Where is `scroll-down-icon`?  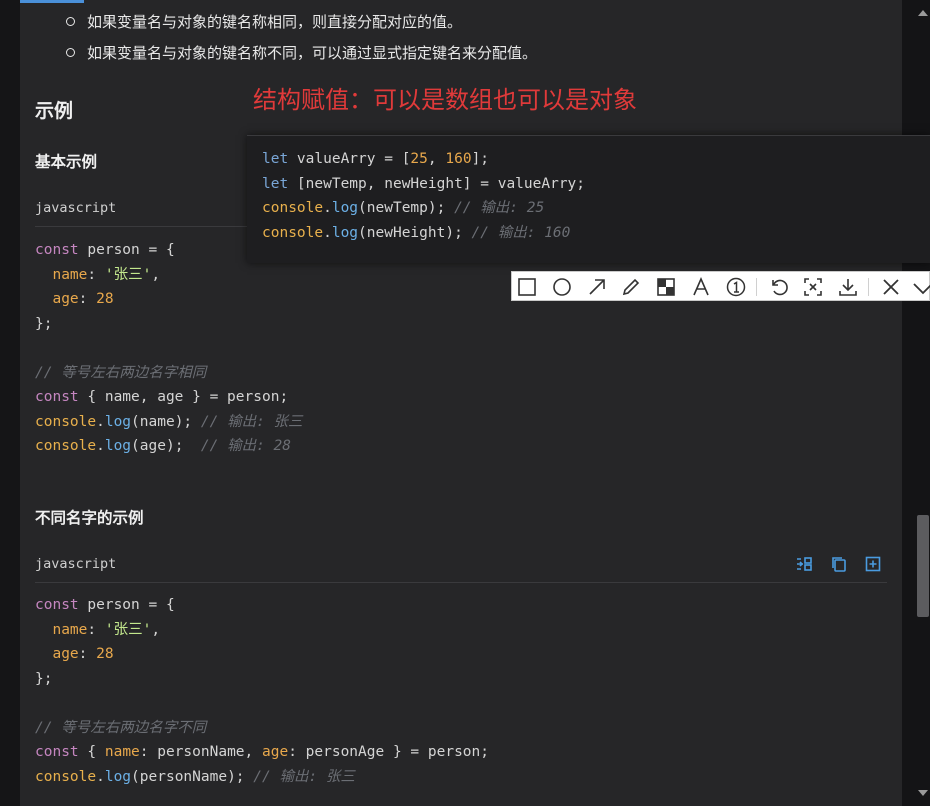 scroll-down-icon is located at coordinates (923, 793).